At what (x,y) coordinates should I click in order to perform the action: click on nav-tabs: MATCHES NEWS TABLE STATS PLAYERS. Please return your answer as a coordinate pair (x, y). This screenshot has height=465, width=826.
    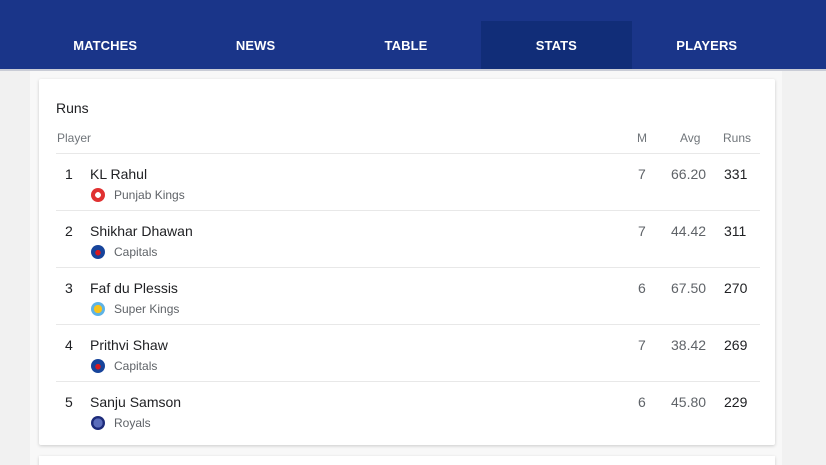
    Looking at the image, I should click on (406, 46).